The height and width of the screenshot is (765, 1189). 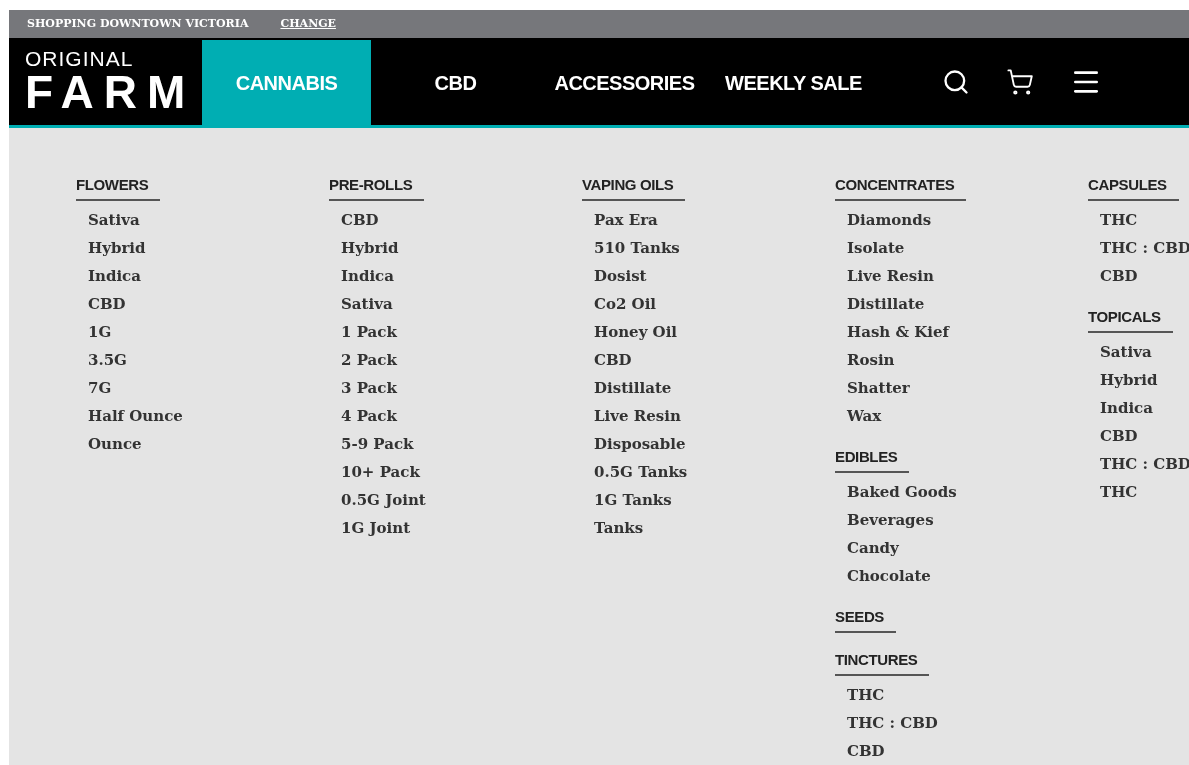 I want to click on category-heading: EDIBLES, so click(x=872, y=460).